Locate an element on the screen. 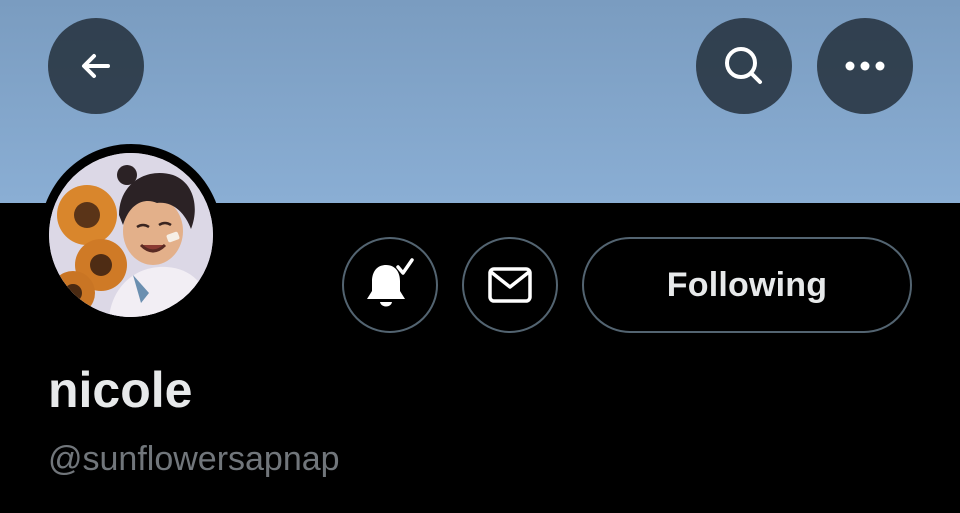 This screenshot has width=960, height=513. back-button is located at coordinates (96, 66).